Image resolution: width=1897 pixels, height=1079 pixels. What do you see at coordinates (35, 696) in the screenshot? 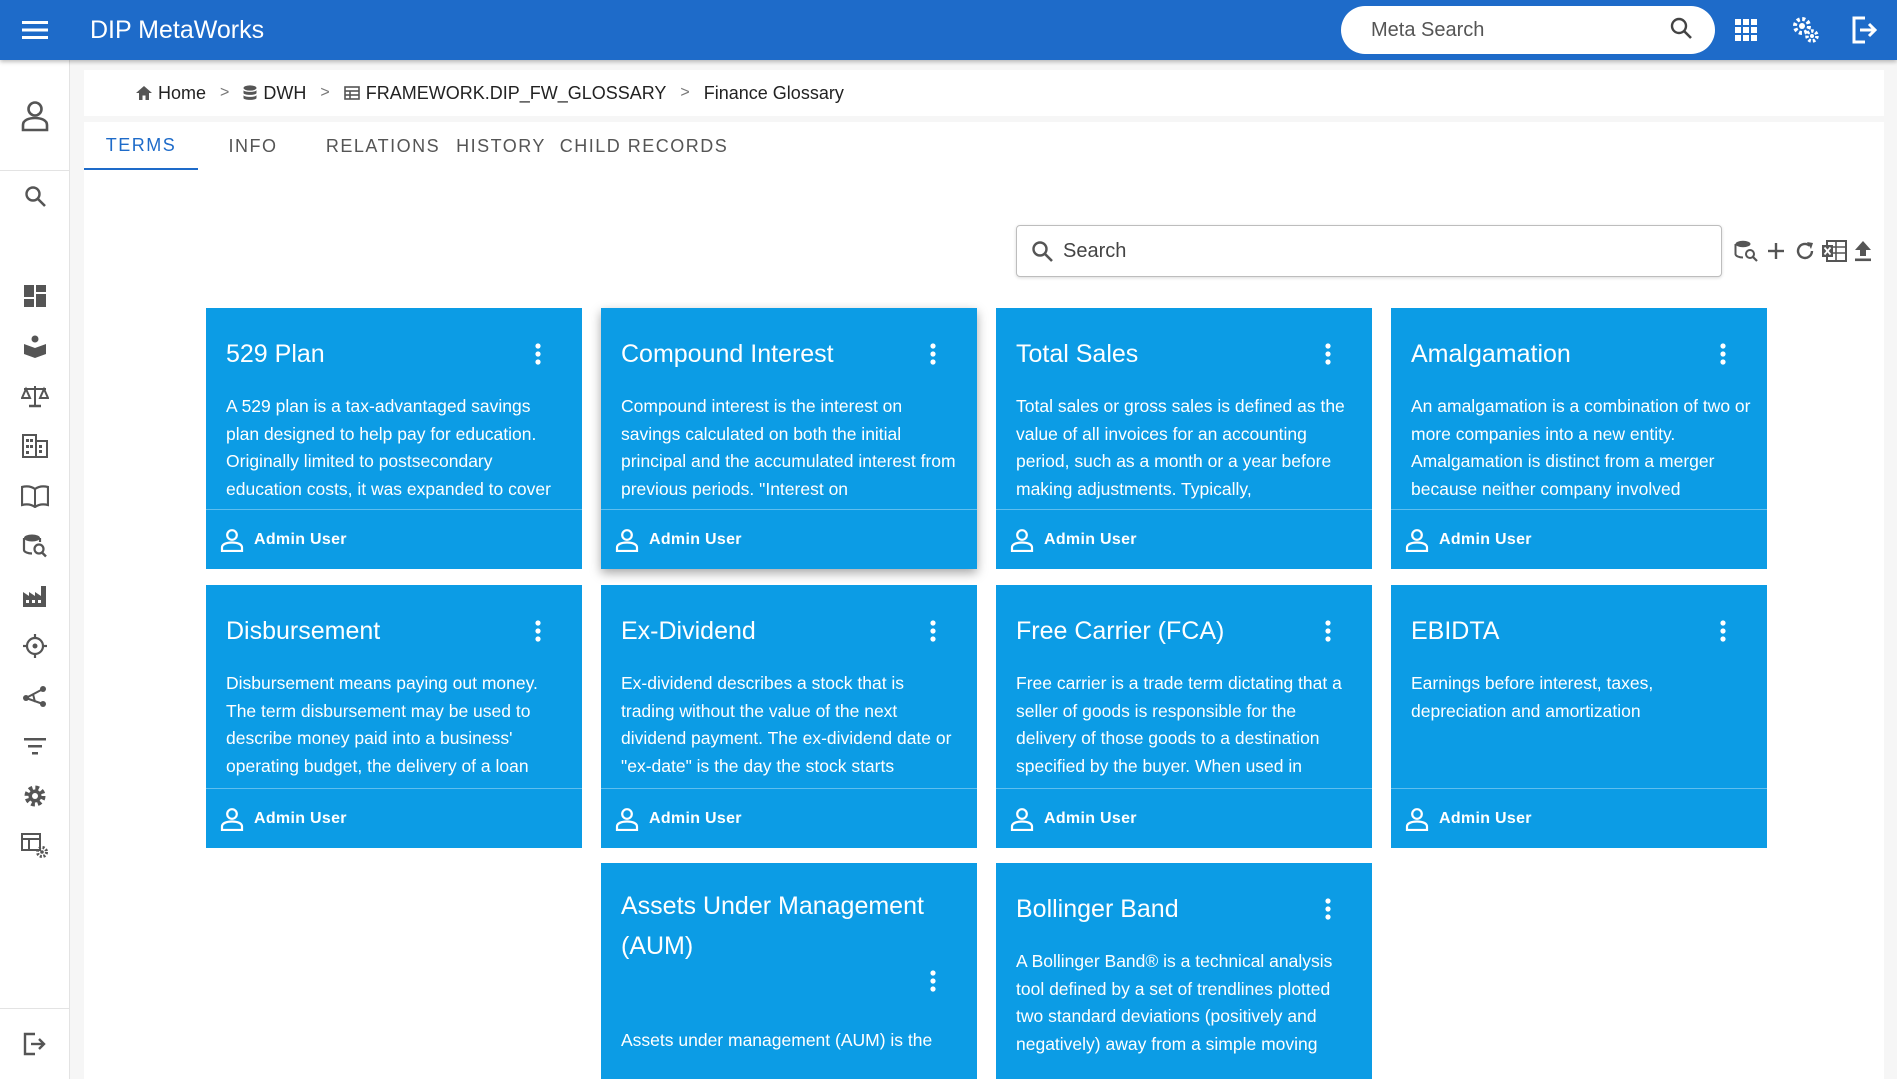
I see `sidebar-item-lineage` at bounding box center [35, 696].